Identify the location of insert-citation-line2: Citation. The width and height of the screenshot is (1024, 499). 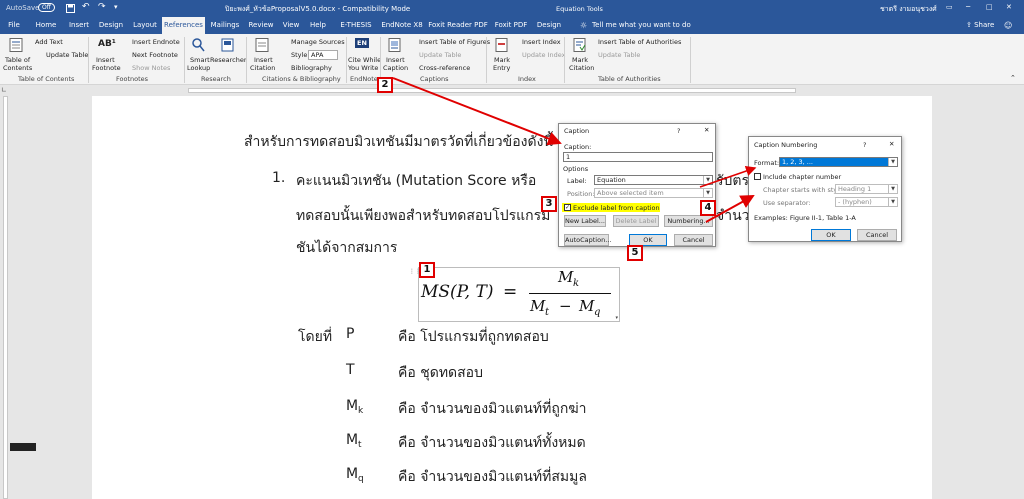
(262, 68).